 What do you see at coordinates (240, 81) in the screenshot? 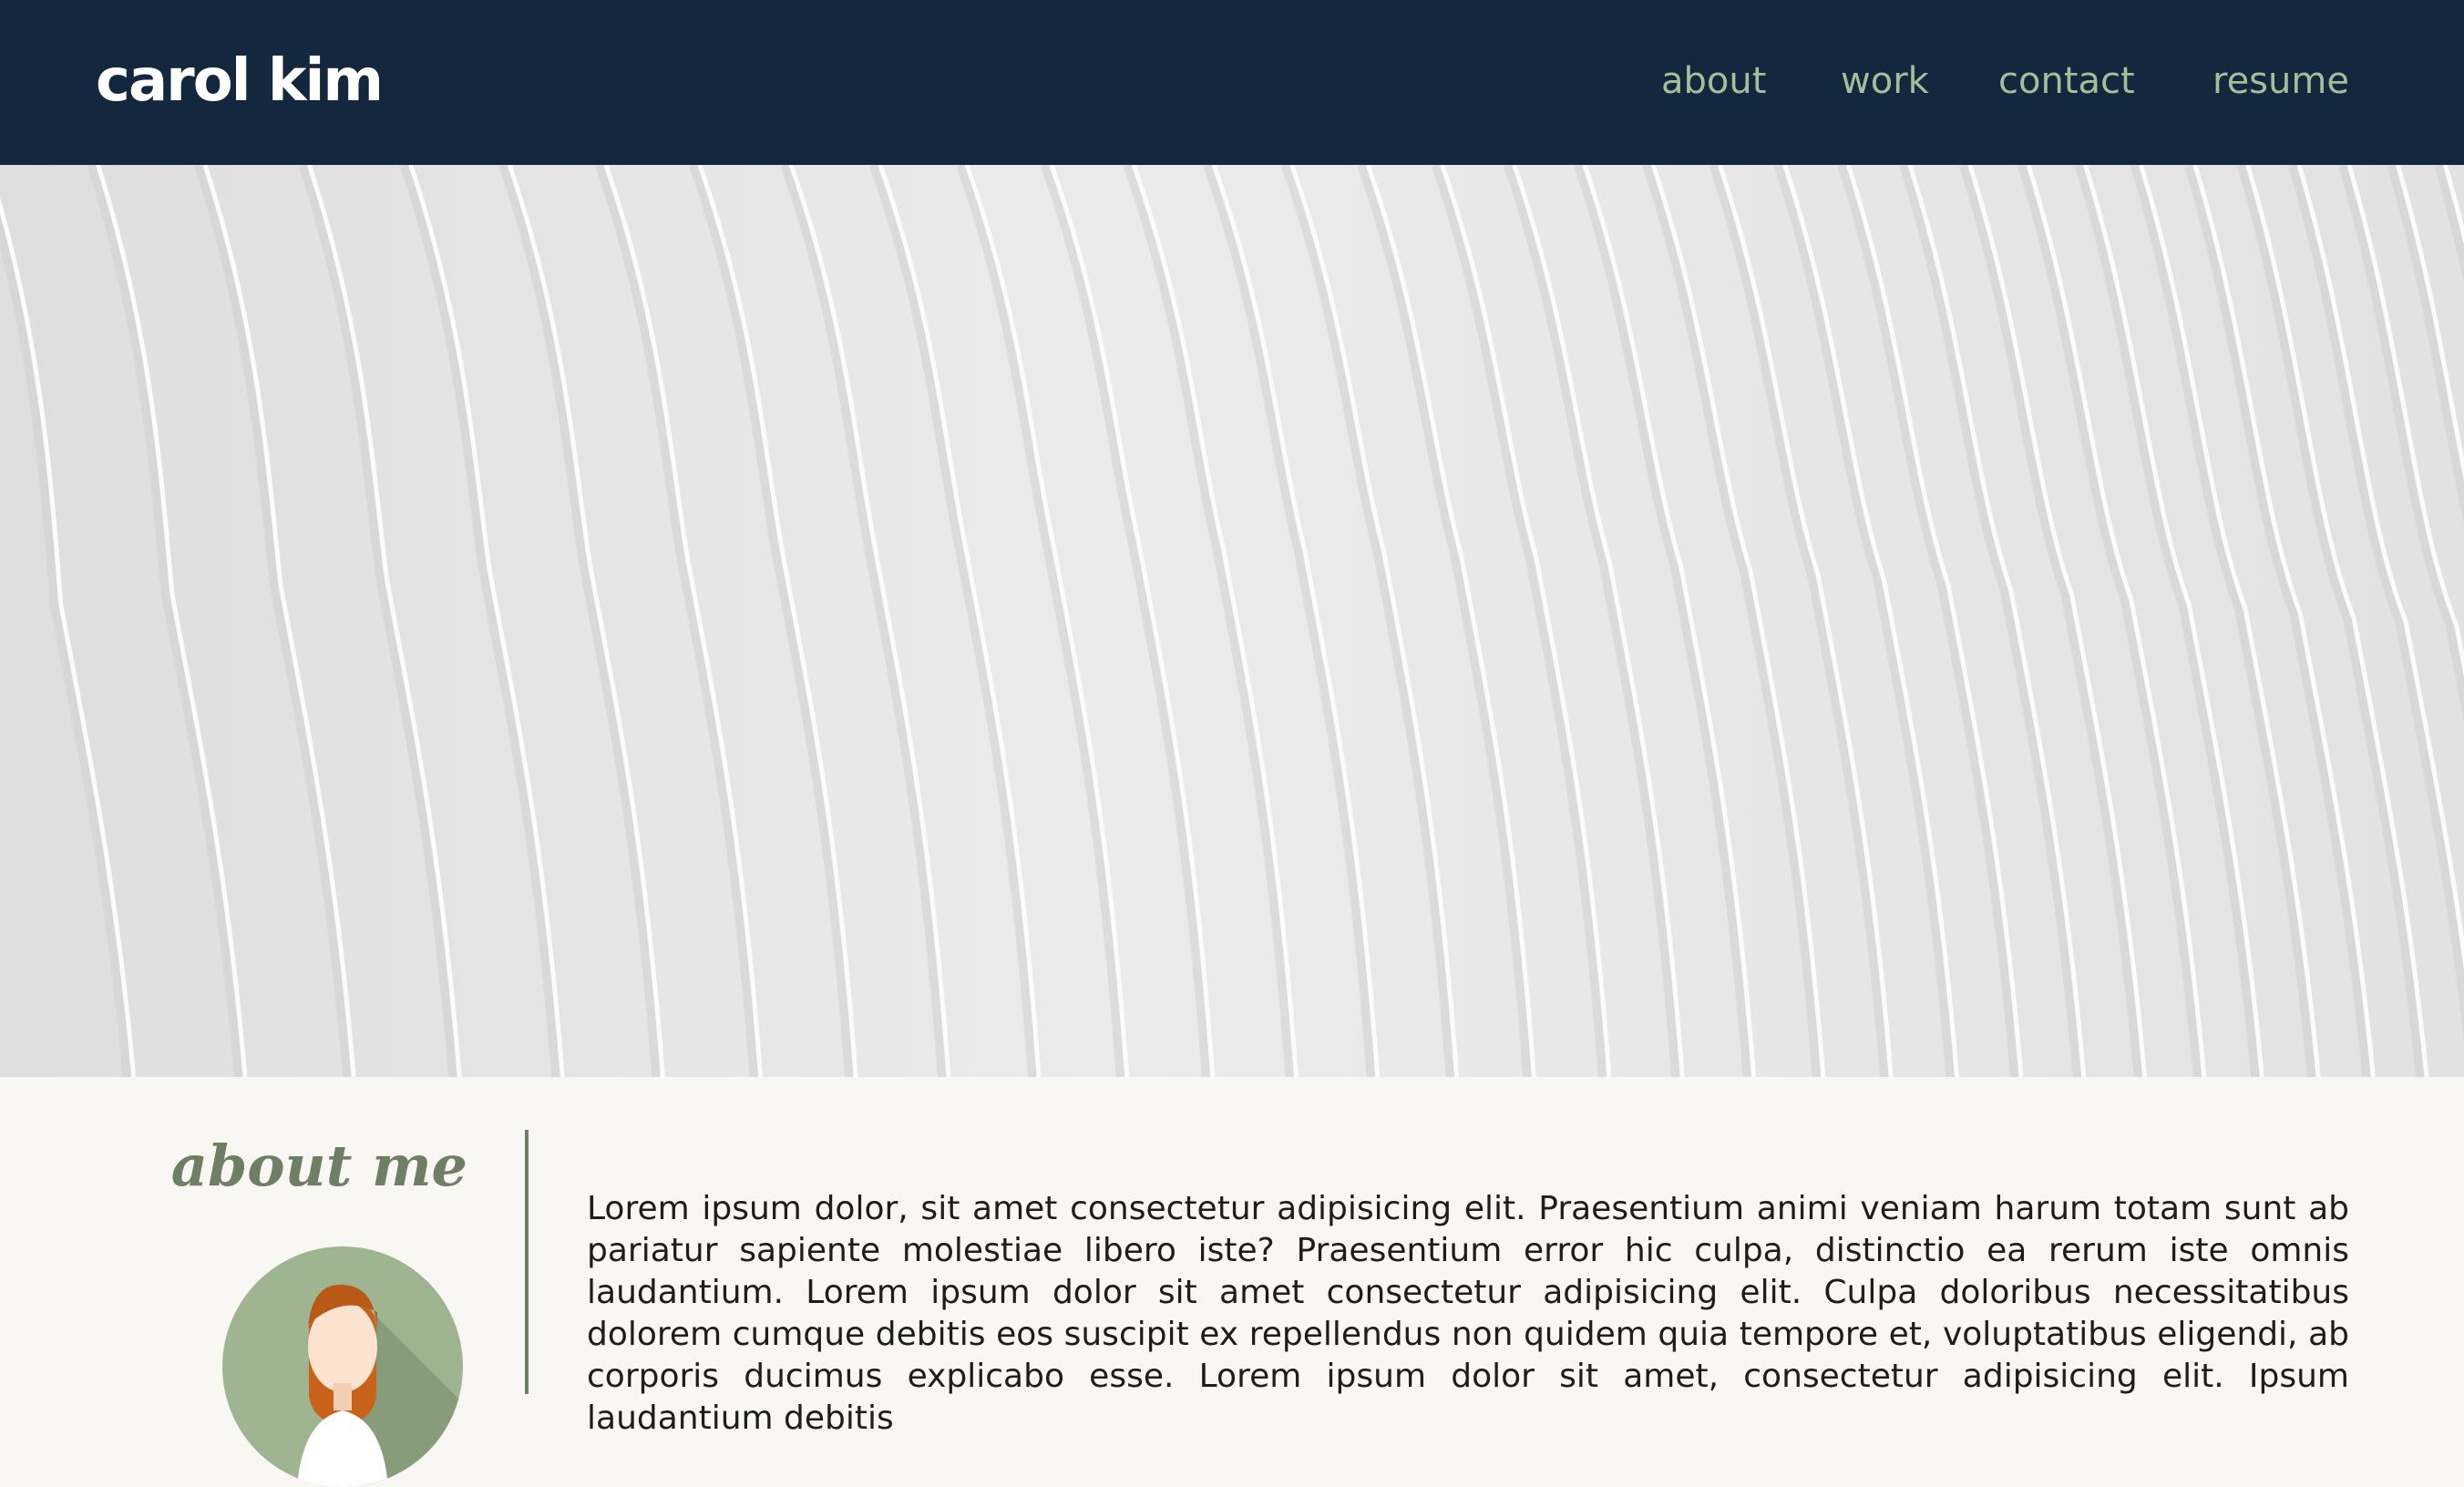
I see `site-logo: carol kim` at bounding box center [240, 81].